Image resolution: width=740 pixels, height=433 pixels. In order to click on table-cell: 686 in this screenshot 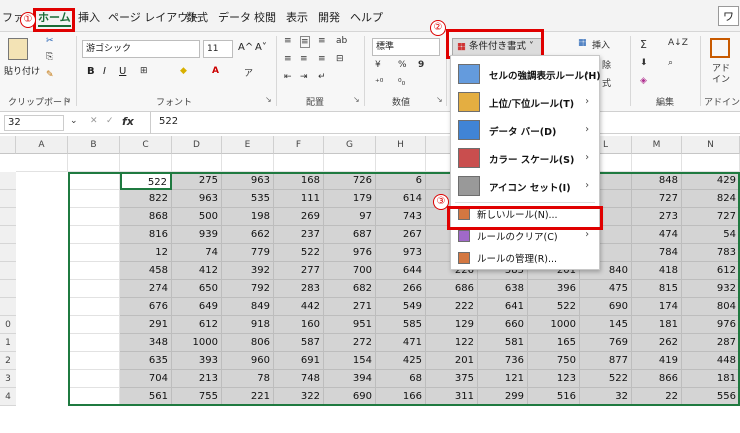, I will do `click(452, 289)`.